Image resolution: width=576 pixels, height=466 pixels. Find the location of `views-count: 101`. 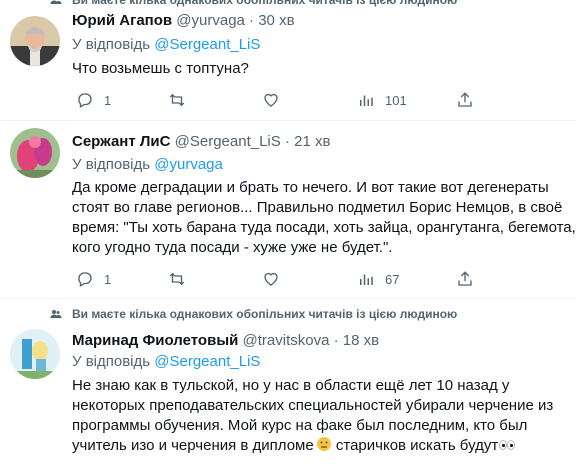

views-count: 101 is located at coordinates (396, 100).